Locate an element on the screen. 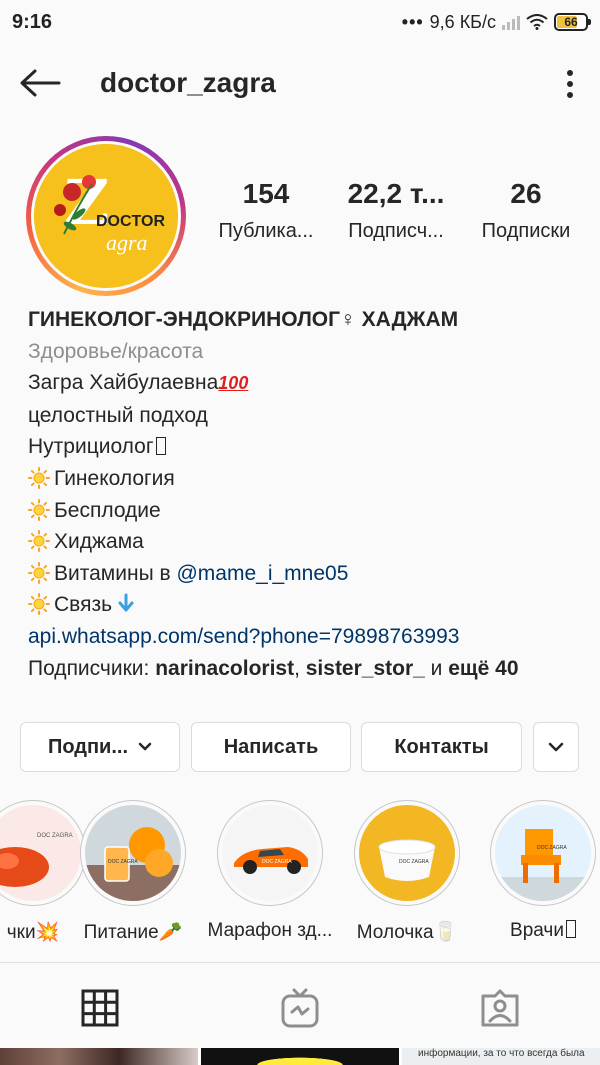 The width and height of the screenshot is (600, 1065). followers-more: ещё 40 is located at coordinates (483, 668).